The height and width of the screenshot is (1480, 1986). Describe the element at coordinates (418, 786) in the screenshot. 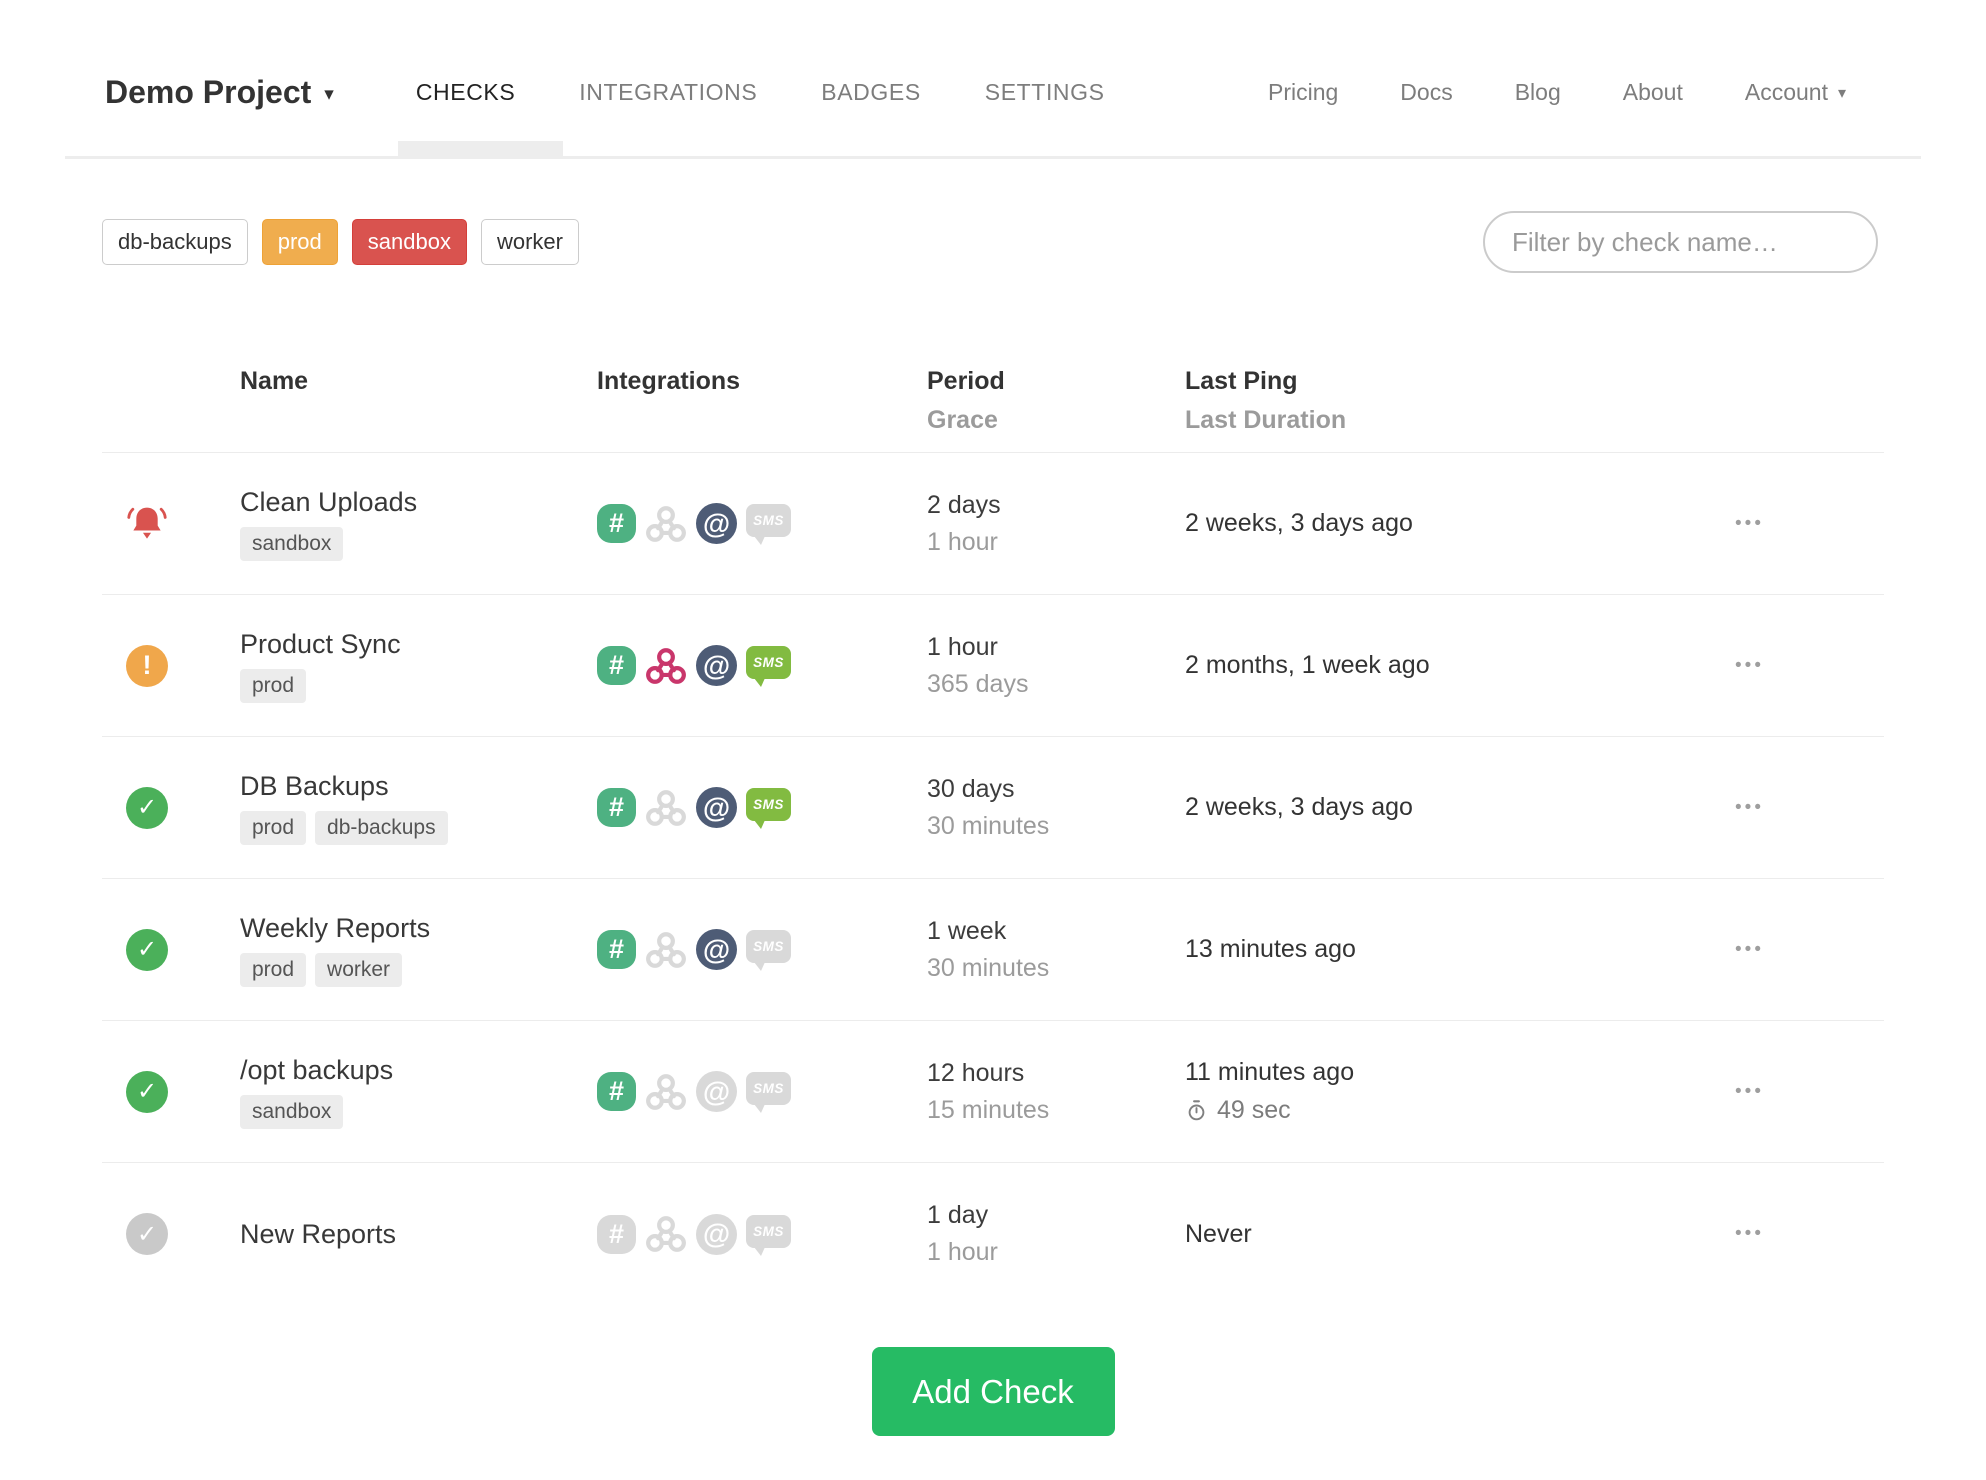

I see `check-name: DB Backups` at that location.